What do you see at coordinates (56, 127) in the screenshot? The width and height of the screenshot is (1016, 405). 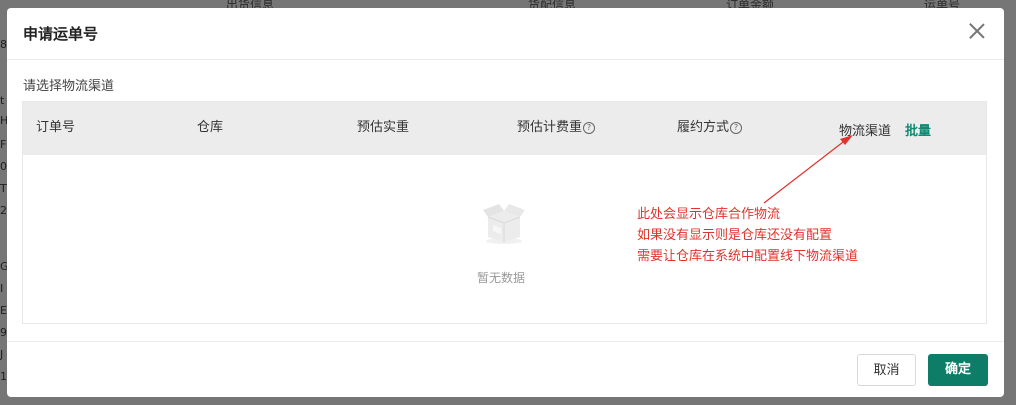 I see `column-header-order-number: 订单号` at bounding box center [56, 127].